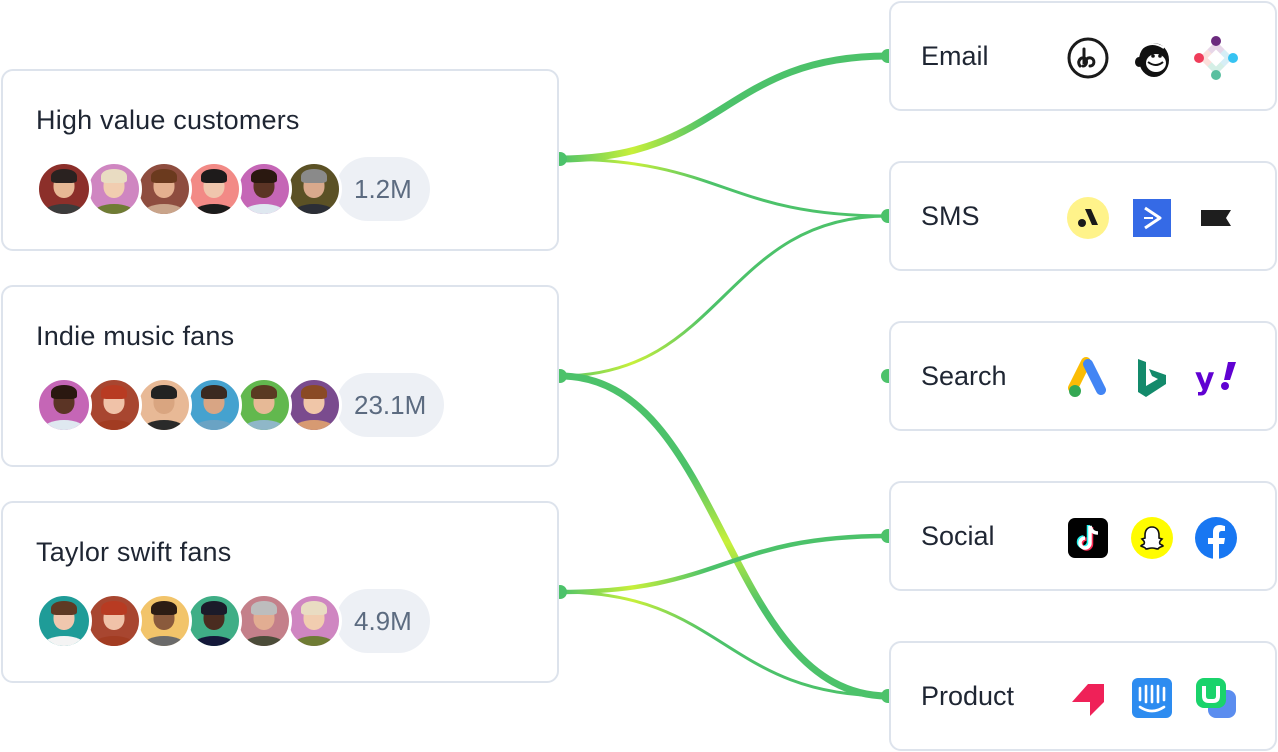 The width and height of the screenshot is (1278, 752). Describe the element at coordinates (390, 405) in the screenshot. I see `audience-count-badge: 23.1M` at that location.